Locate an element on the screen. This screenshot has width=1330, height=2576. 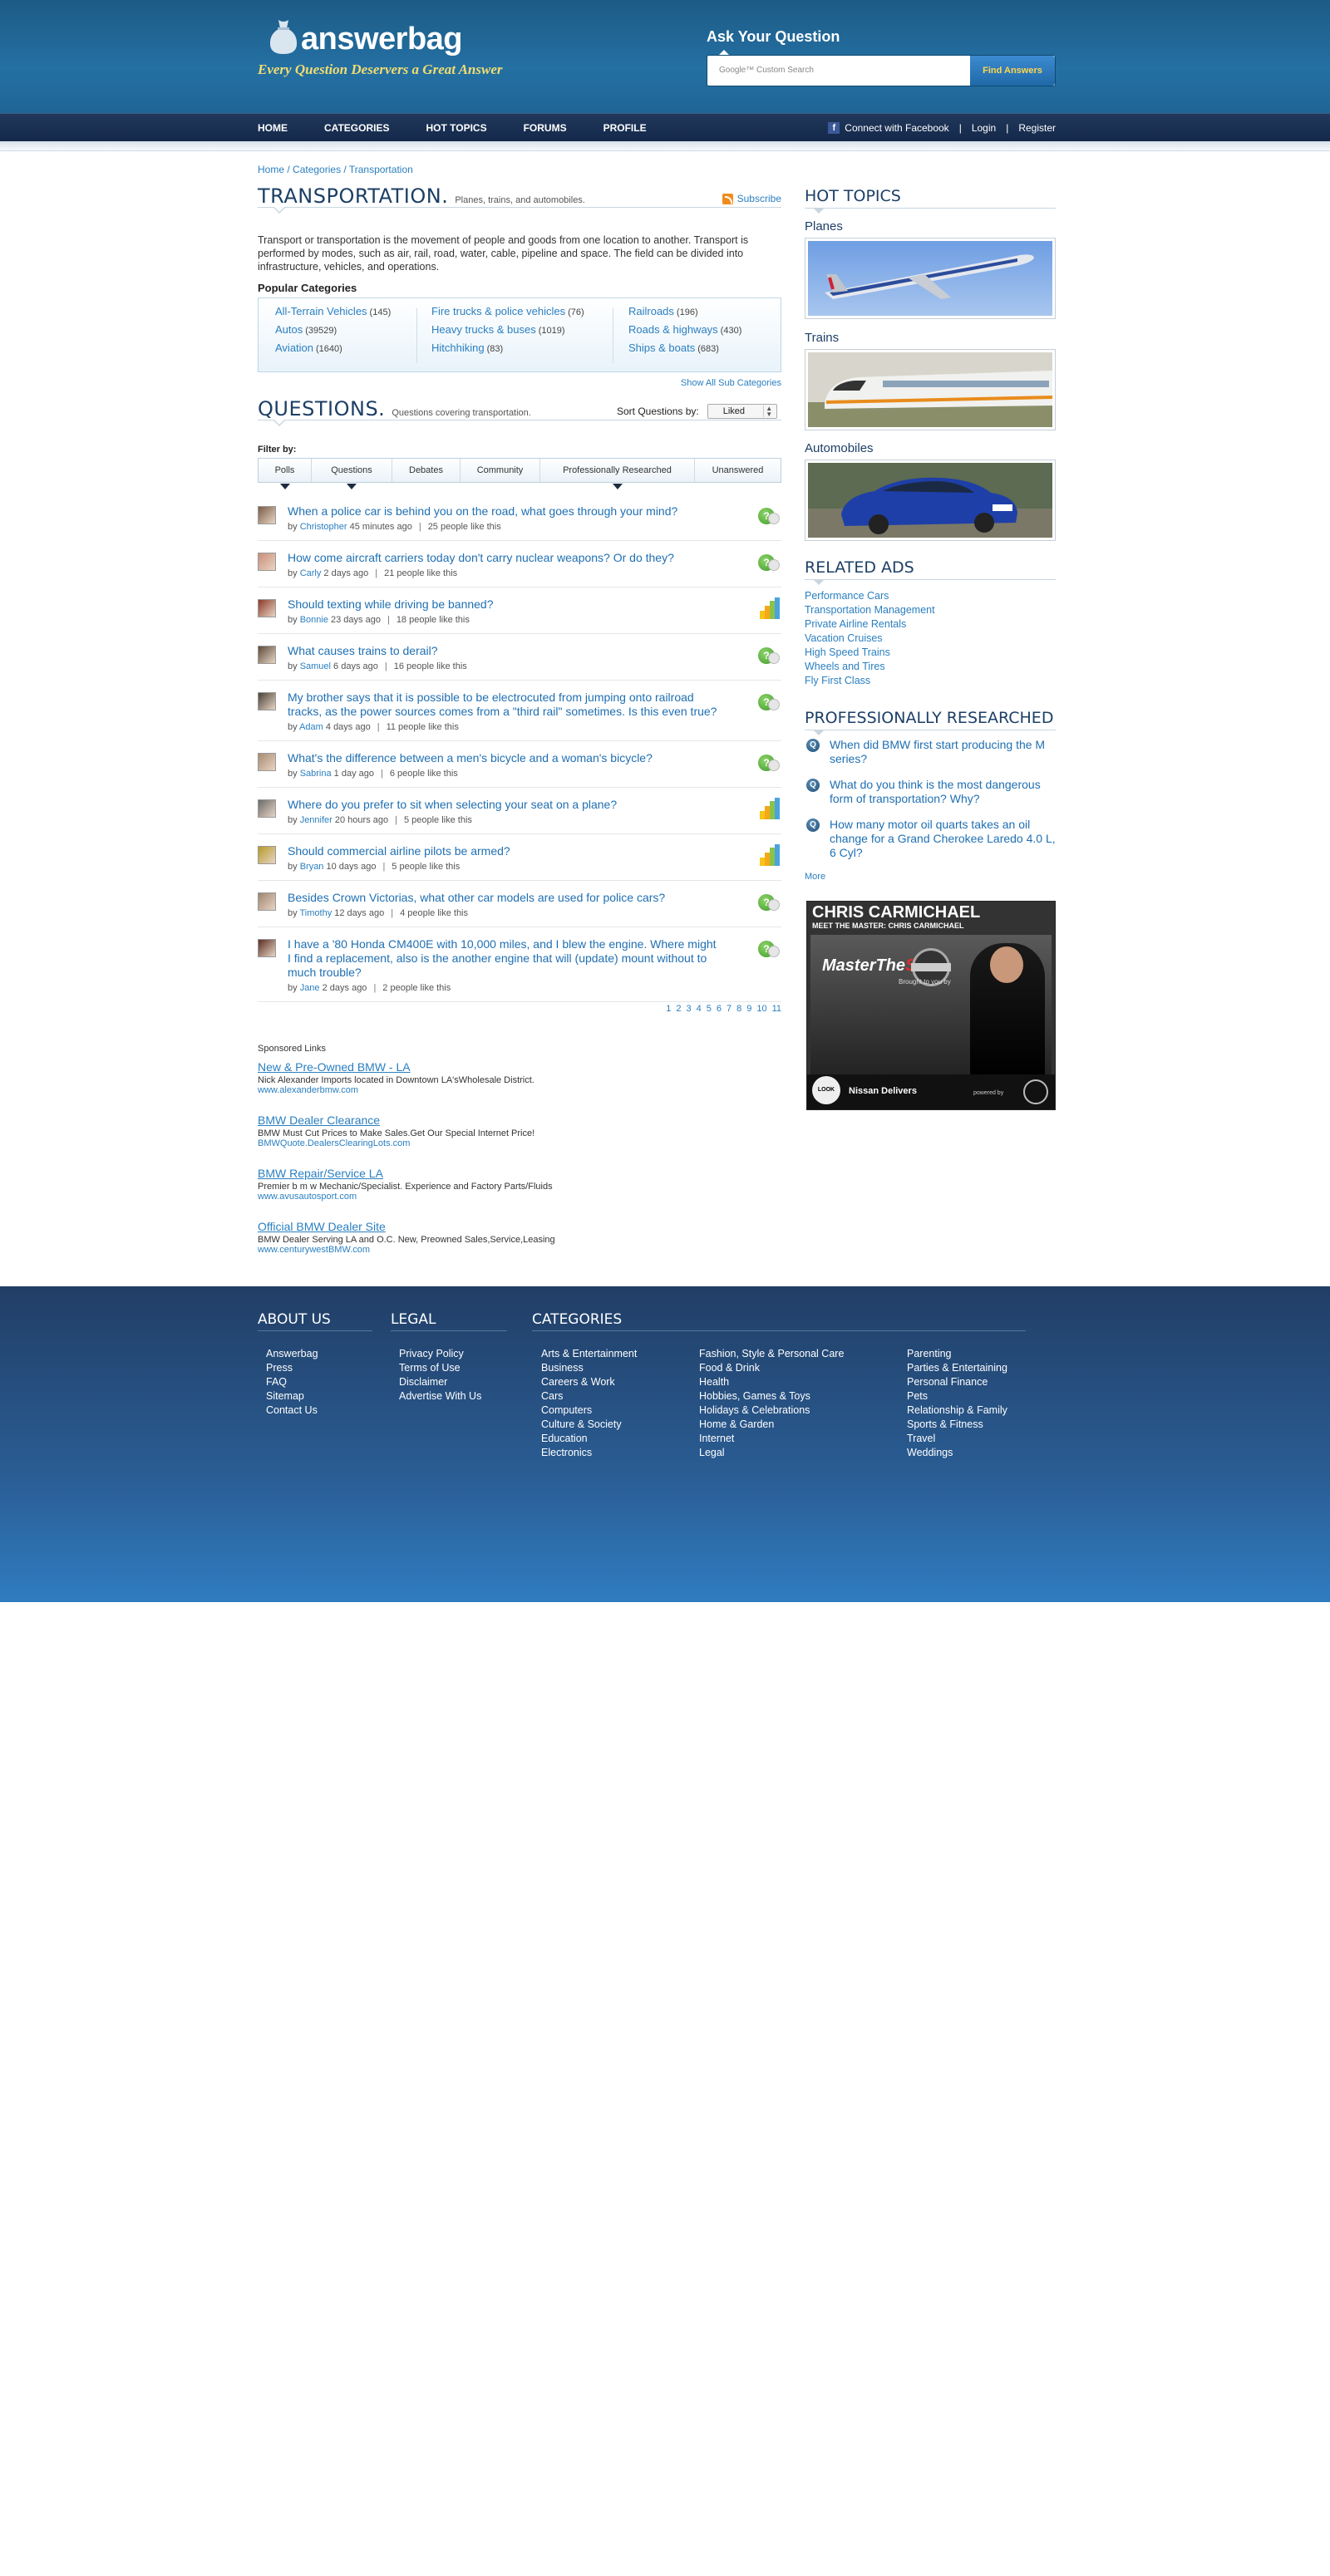
footer-link: Relationship & Family is located at coordinates (957, 1410).